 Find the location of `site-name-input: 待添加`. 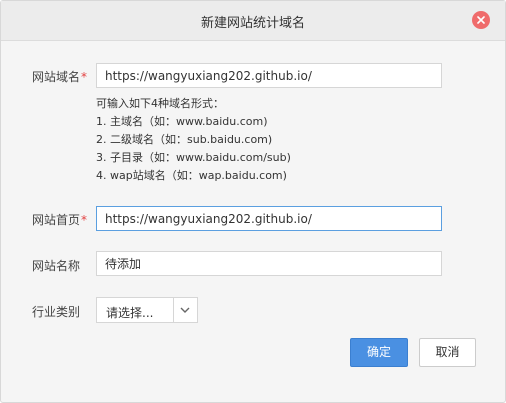

site-name-input: 待添加 is located at coordinates (269, 263).